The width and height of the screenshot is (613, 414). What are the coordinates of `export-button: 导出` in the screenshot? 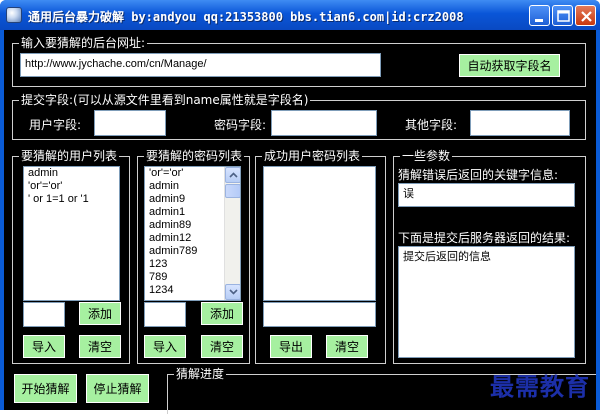 It's located at (291, 346).